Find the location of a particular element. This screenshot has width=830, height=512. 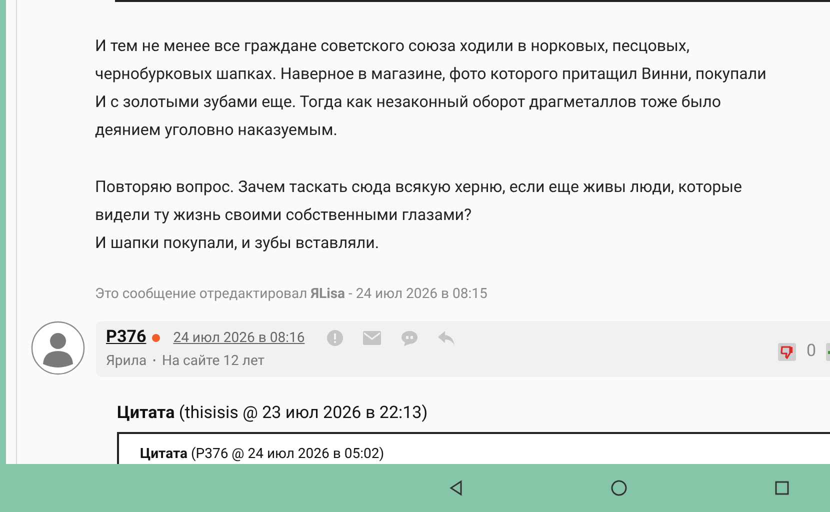

thumbs-down-icon is located at coordinates (787, 351).